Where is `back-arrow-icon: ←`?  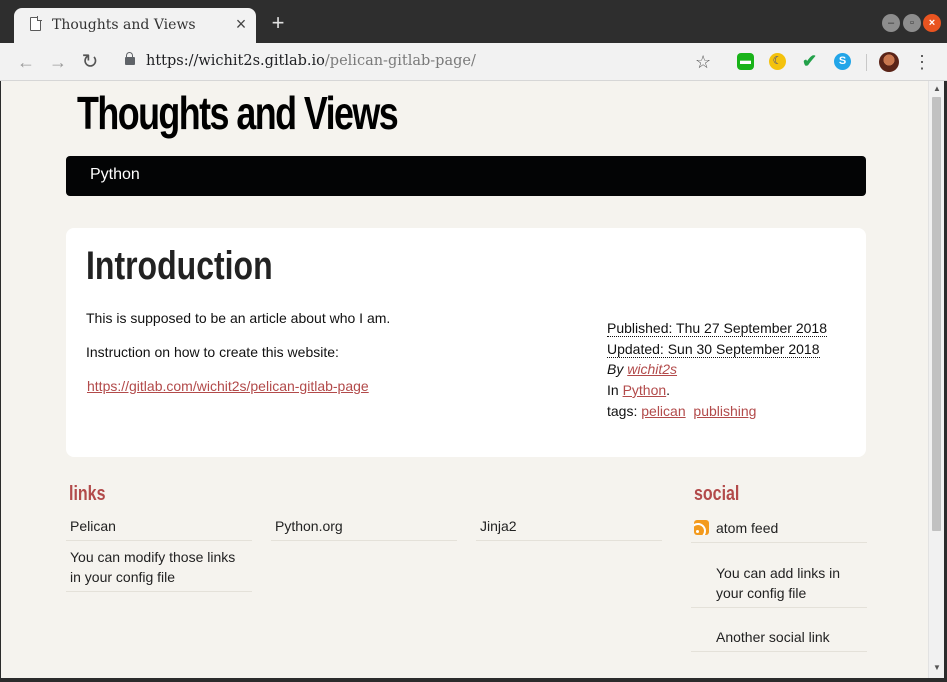
back-arrow-icon: ← is located at coordinates (26, 62).